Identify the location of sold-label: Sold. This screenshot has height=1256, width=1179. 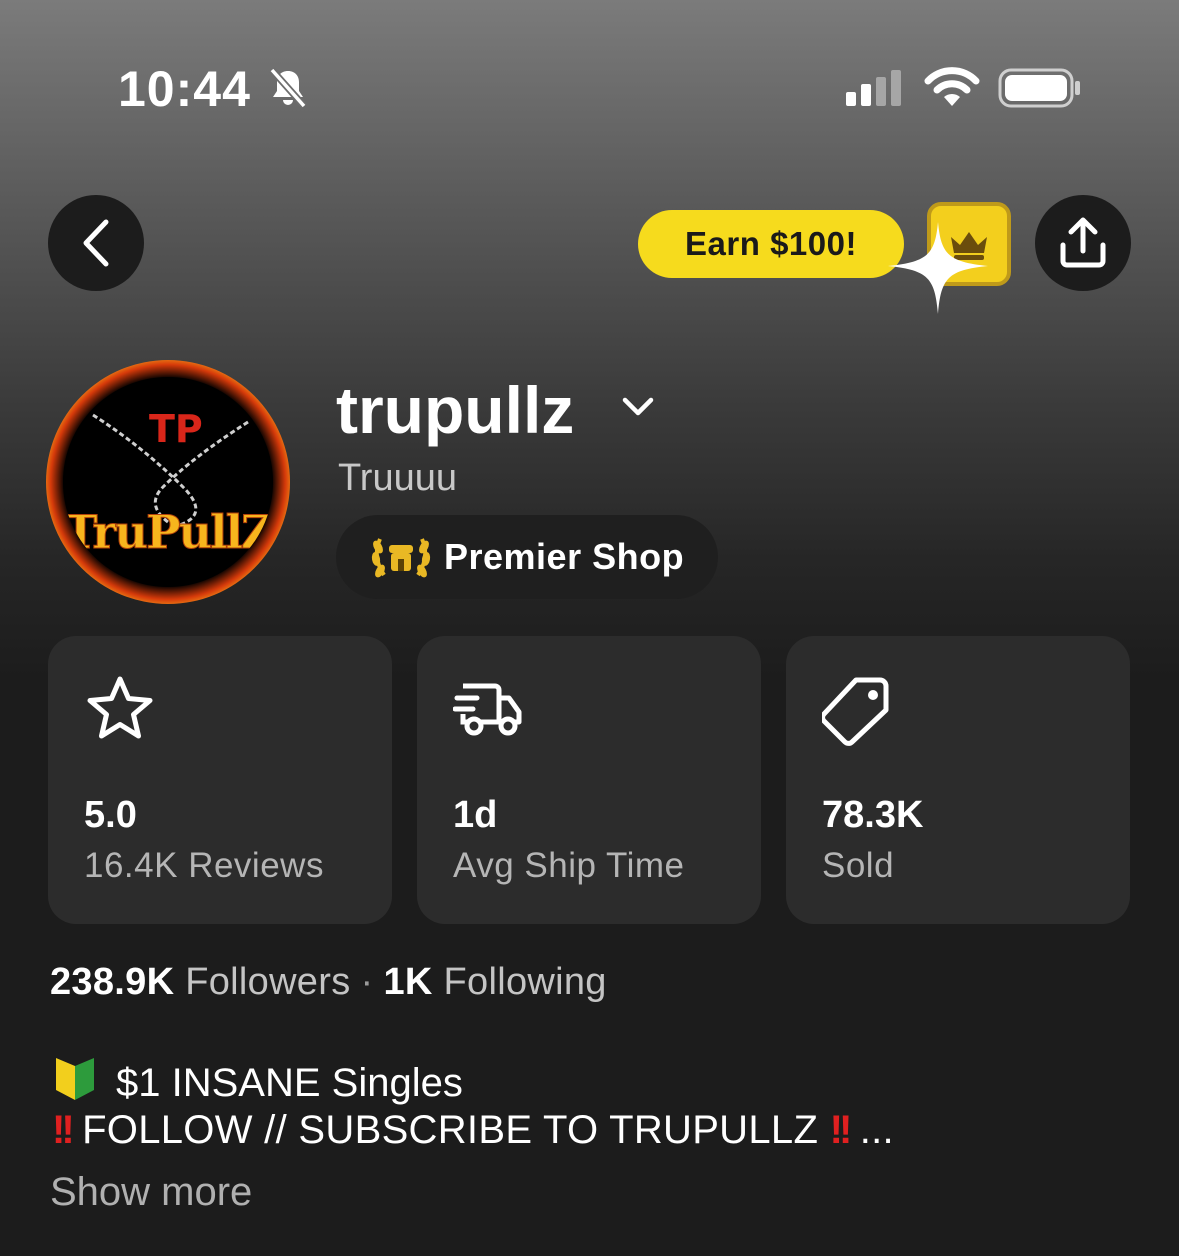
(858, 865).